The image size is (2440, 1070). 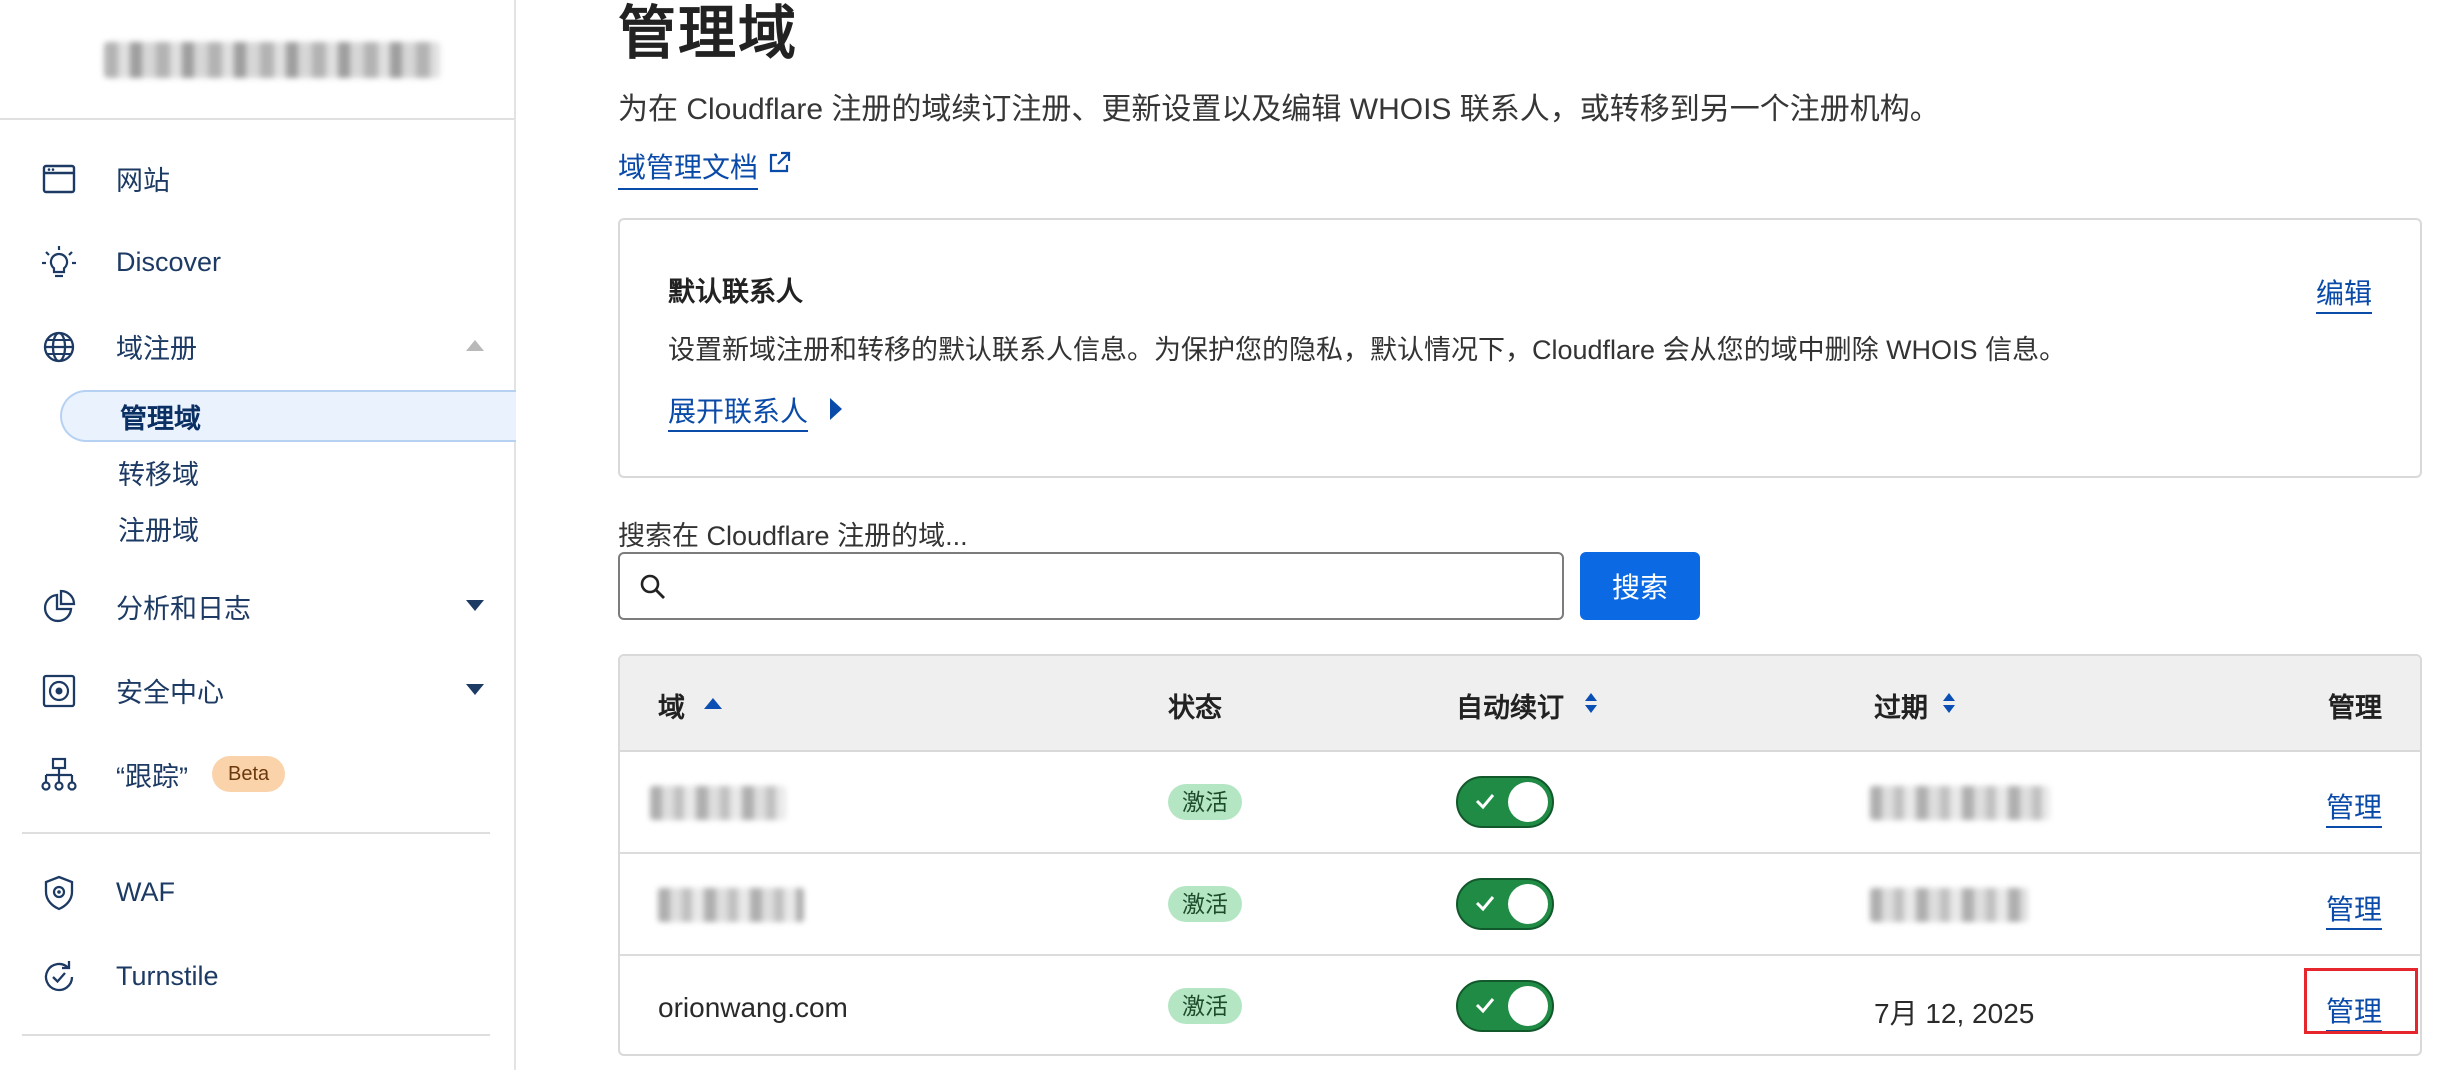 I want to click on sidebar-item-discover: Discover, so click(x=257, y=262).